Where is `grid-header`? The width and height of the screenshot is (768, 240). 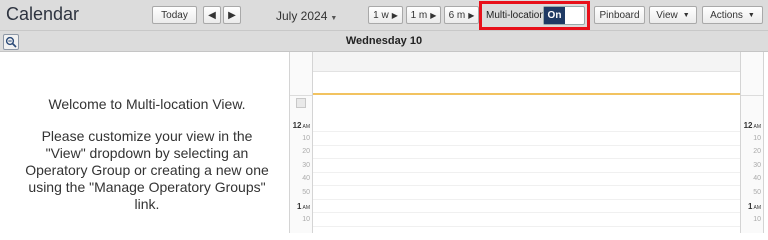 grid-header is located at coordinates (526, 62).